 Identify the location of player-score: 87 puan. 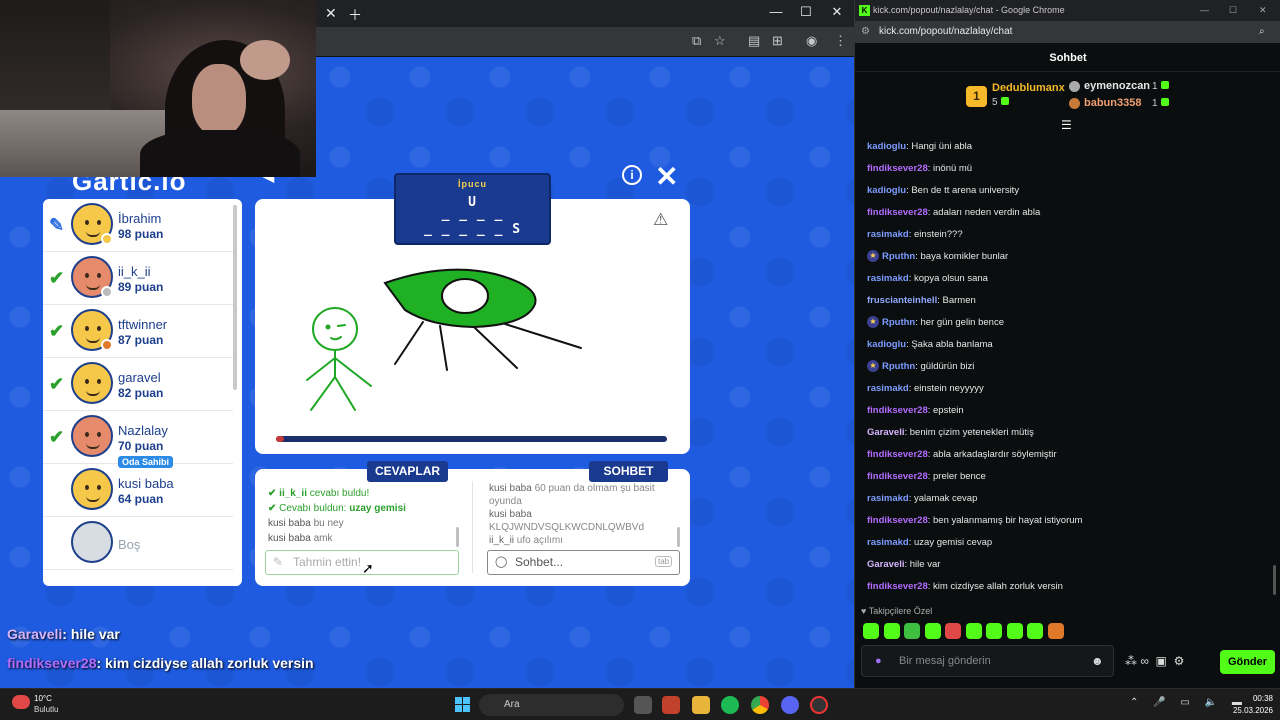
(141, 340).